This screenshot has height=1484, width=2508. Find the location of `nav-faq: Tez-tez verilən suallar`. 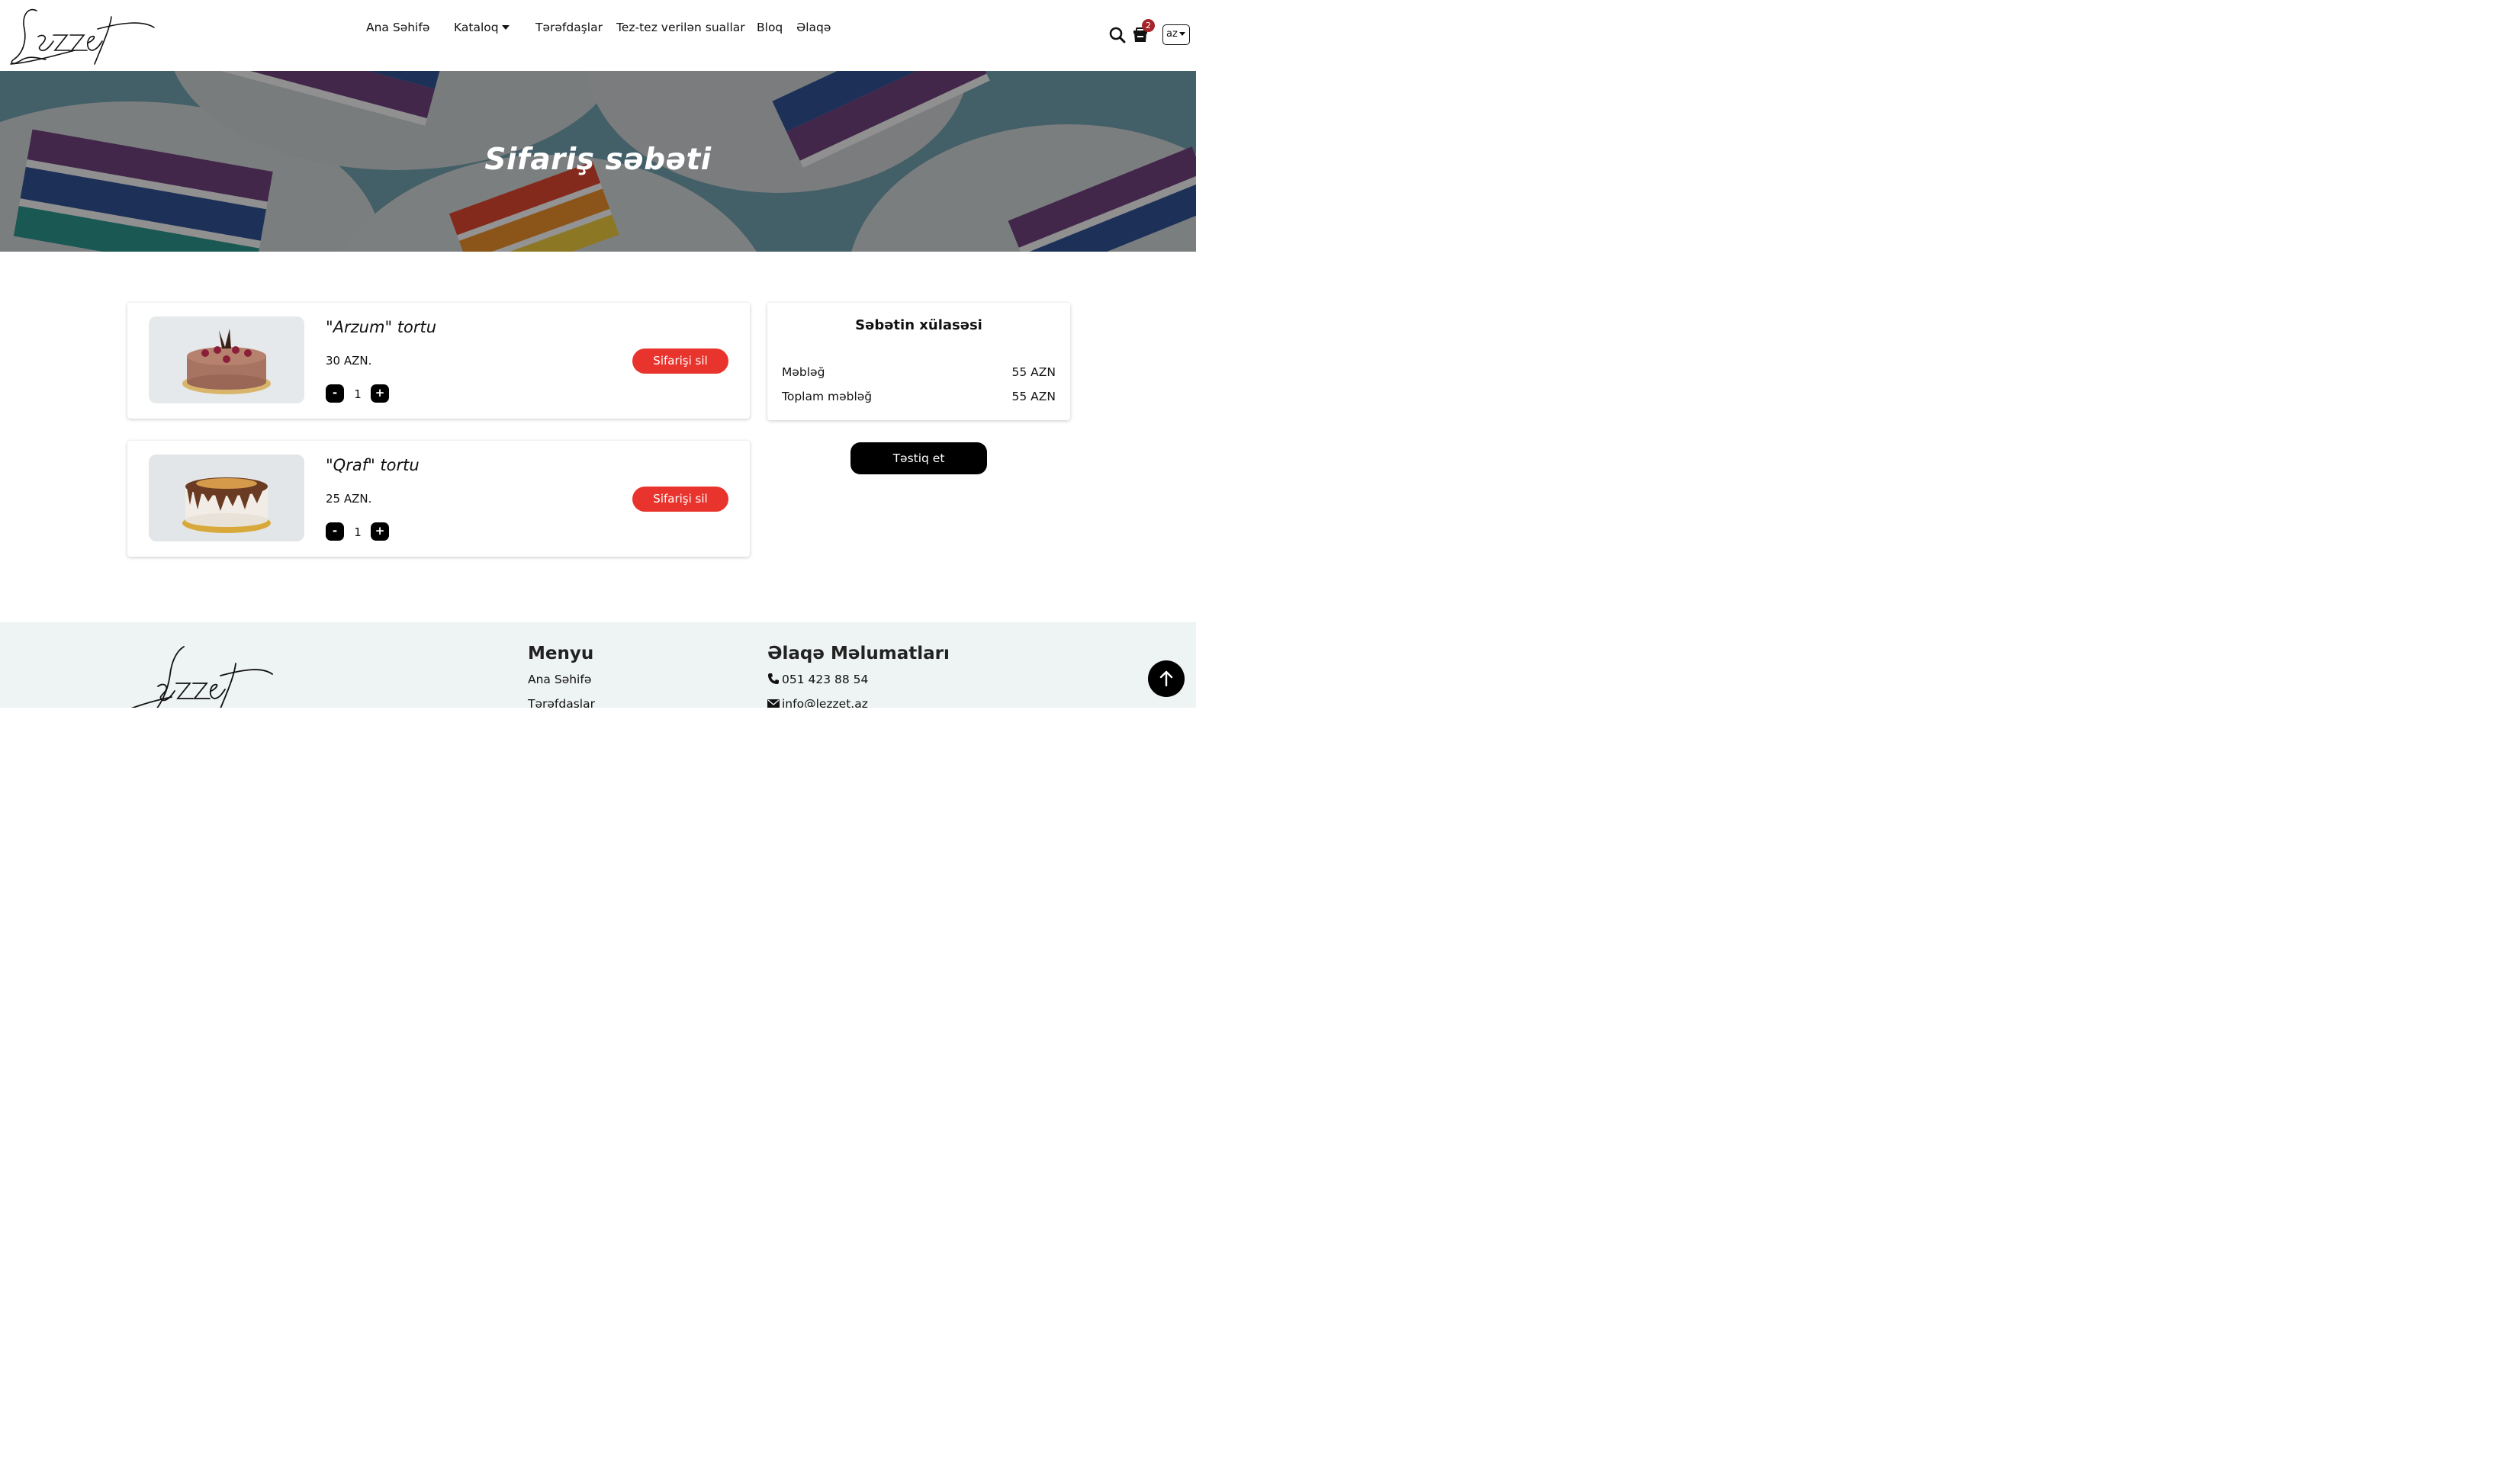

nav-faq: Tez-tez verilən suallar is located at coordinates (680, 27).